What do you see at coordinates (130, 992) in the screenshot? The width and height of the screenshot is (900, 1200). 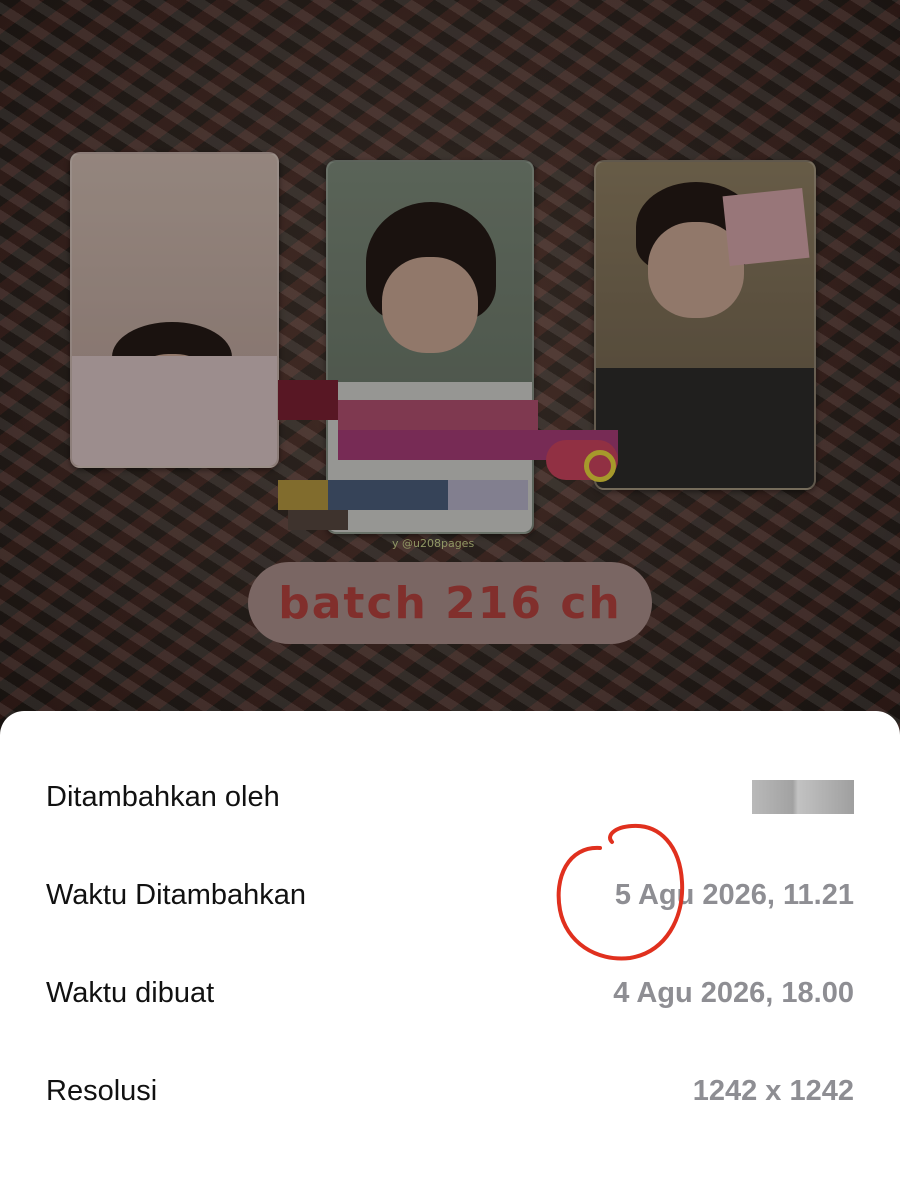 I see `created-time-label: Waktu dibuat` at bounding box center [130, 992].